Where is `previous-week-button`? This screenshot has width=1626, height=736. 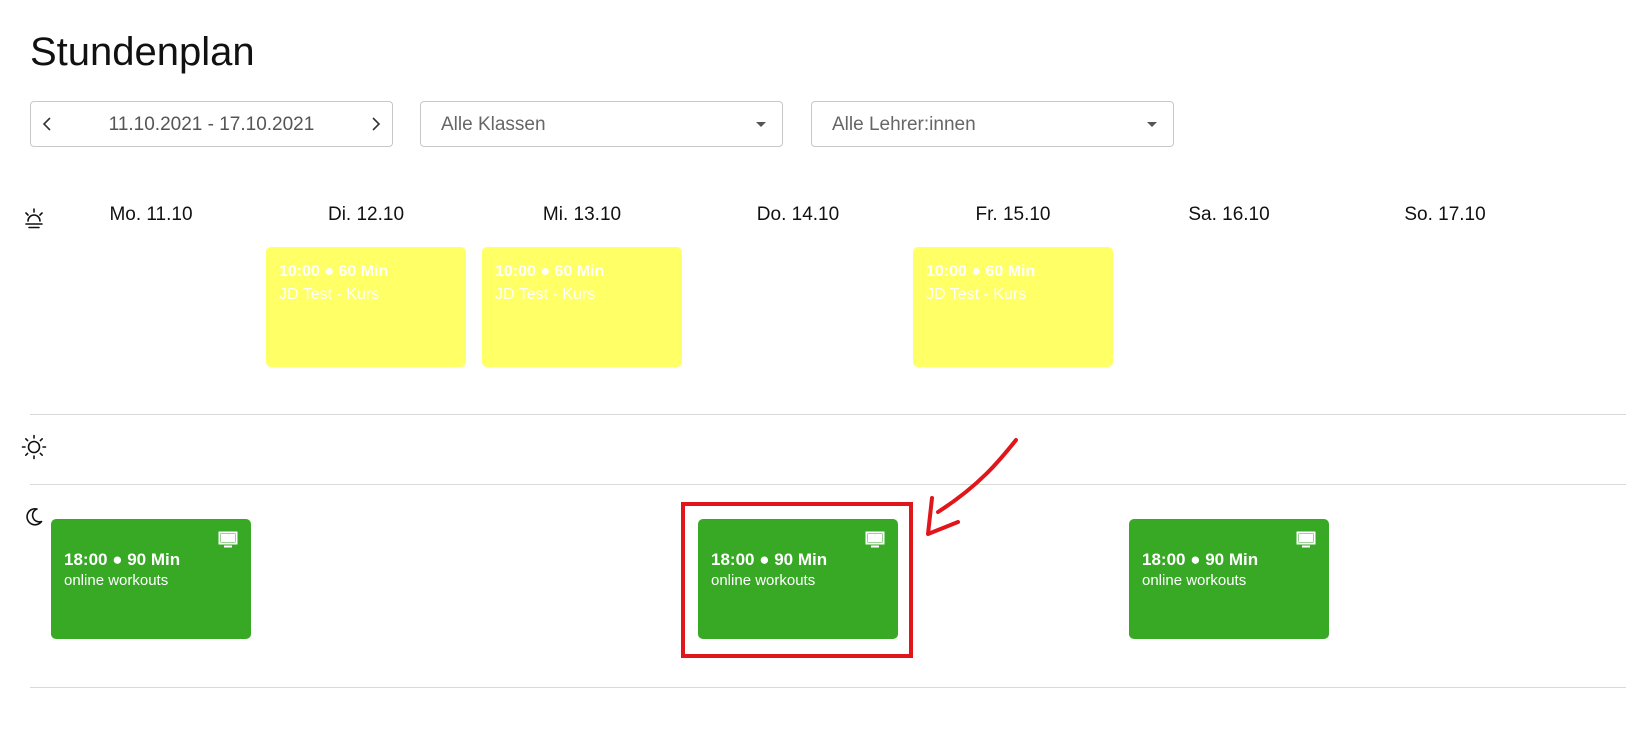 previous-week-button is located at coordinates (47, 124).